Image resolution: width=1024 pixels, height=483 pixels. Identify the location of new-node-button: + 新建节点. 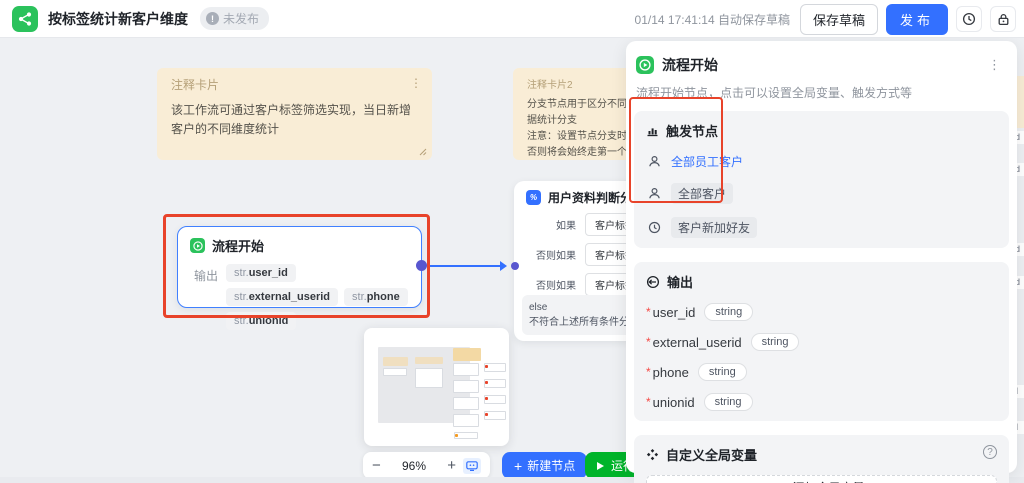
(545, 465).